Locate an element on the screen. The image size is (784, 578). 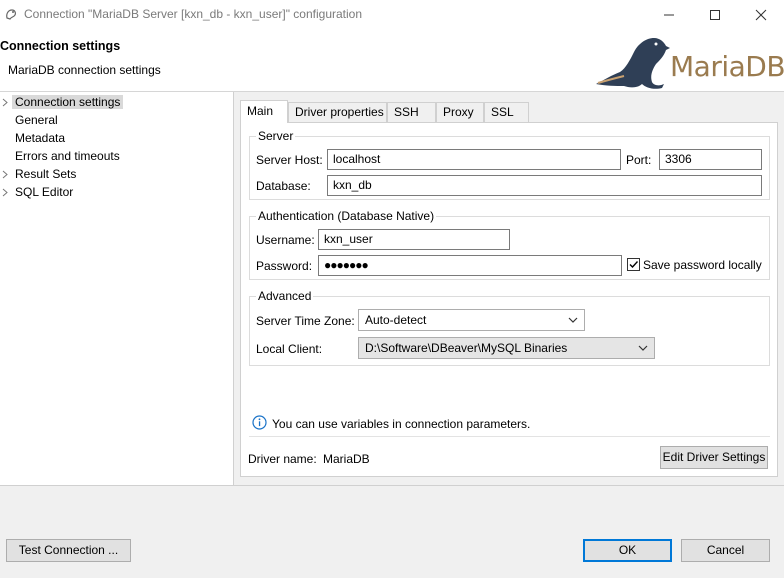
minimize-icon is located at coordinates (669, 15).